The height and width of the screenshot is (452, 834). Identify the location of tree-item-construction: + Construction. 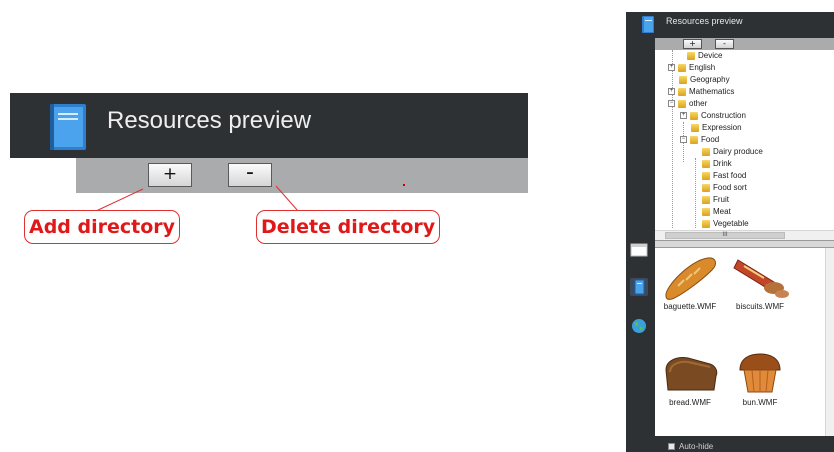
(713, 116).